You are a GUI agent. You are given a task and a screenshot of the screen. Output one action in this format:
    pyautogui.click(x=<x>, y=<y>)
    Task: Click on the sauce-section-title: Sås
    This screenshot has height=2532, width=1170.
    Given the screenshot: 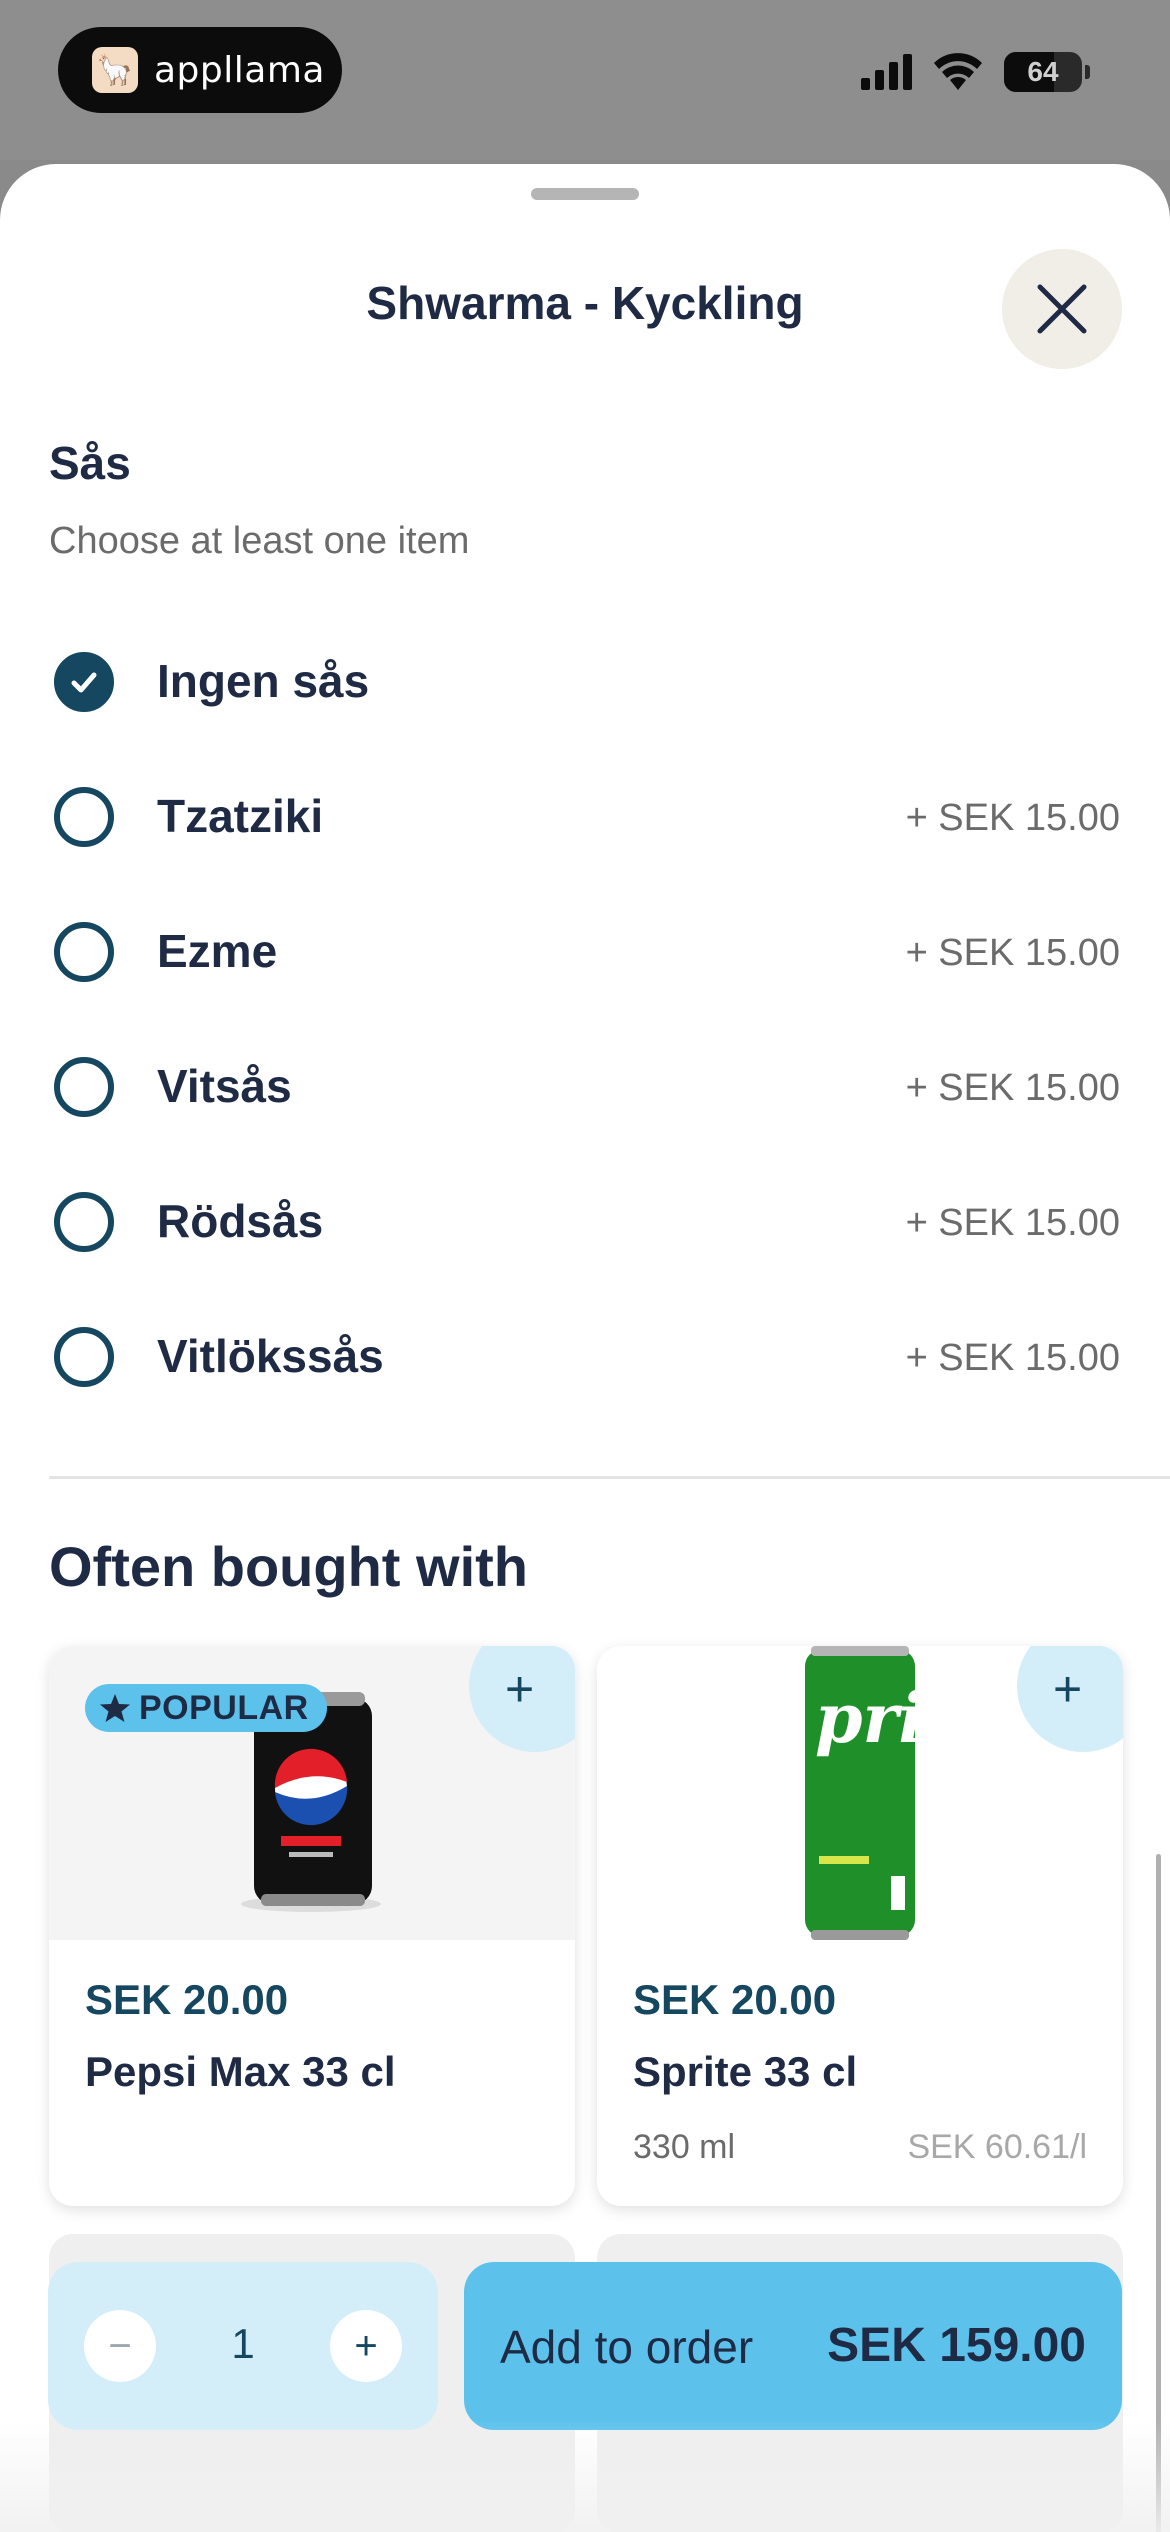 What is the action you would take?
    pyautogui.click(x=90, y=463)
    